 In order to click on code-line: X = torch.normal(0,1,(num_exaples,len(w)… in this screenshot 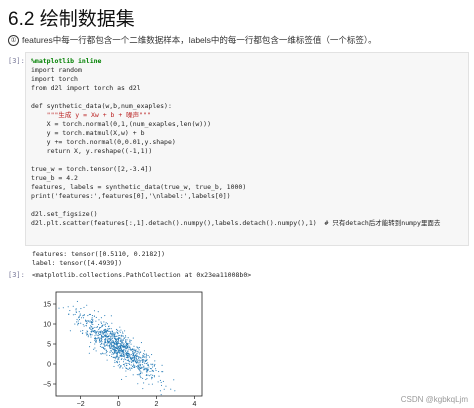, I will do `click(121, 124)`.